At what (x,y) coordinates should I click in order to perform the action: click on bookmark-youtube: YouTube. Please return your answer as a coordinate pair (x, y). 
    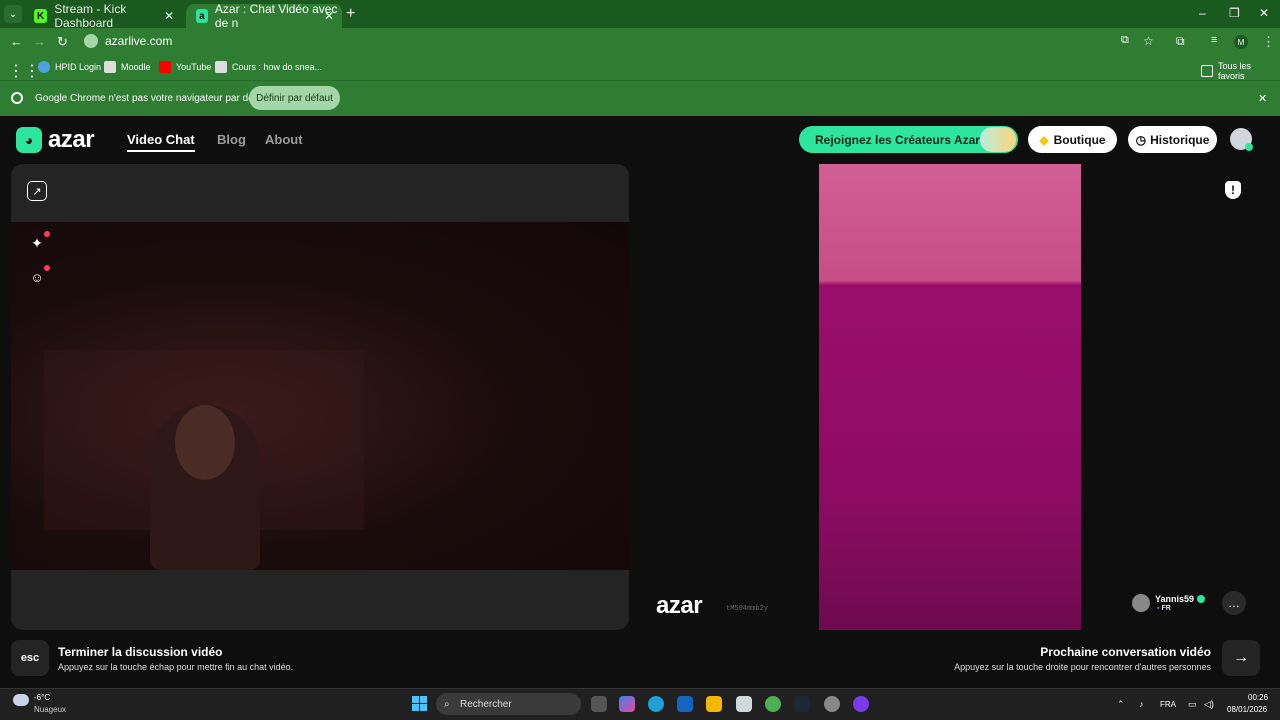
    Looking at the image, I should click on (185, 67).